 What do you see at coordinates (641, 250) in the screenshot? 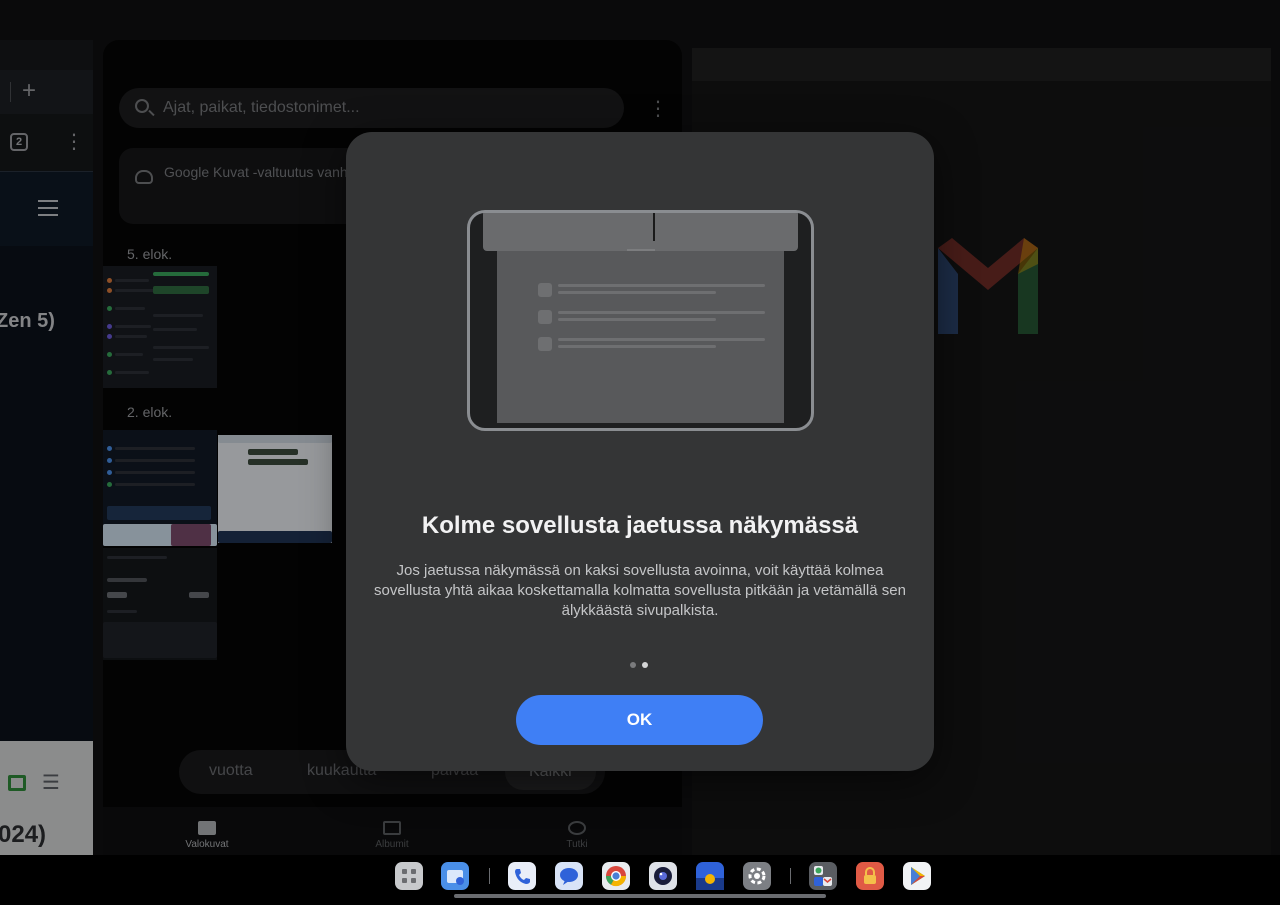
I see `illustration-dash` at bounding box center [641, 250].